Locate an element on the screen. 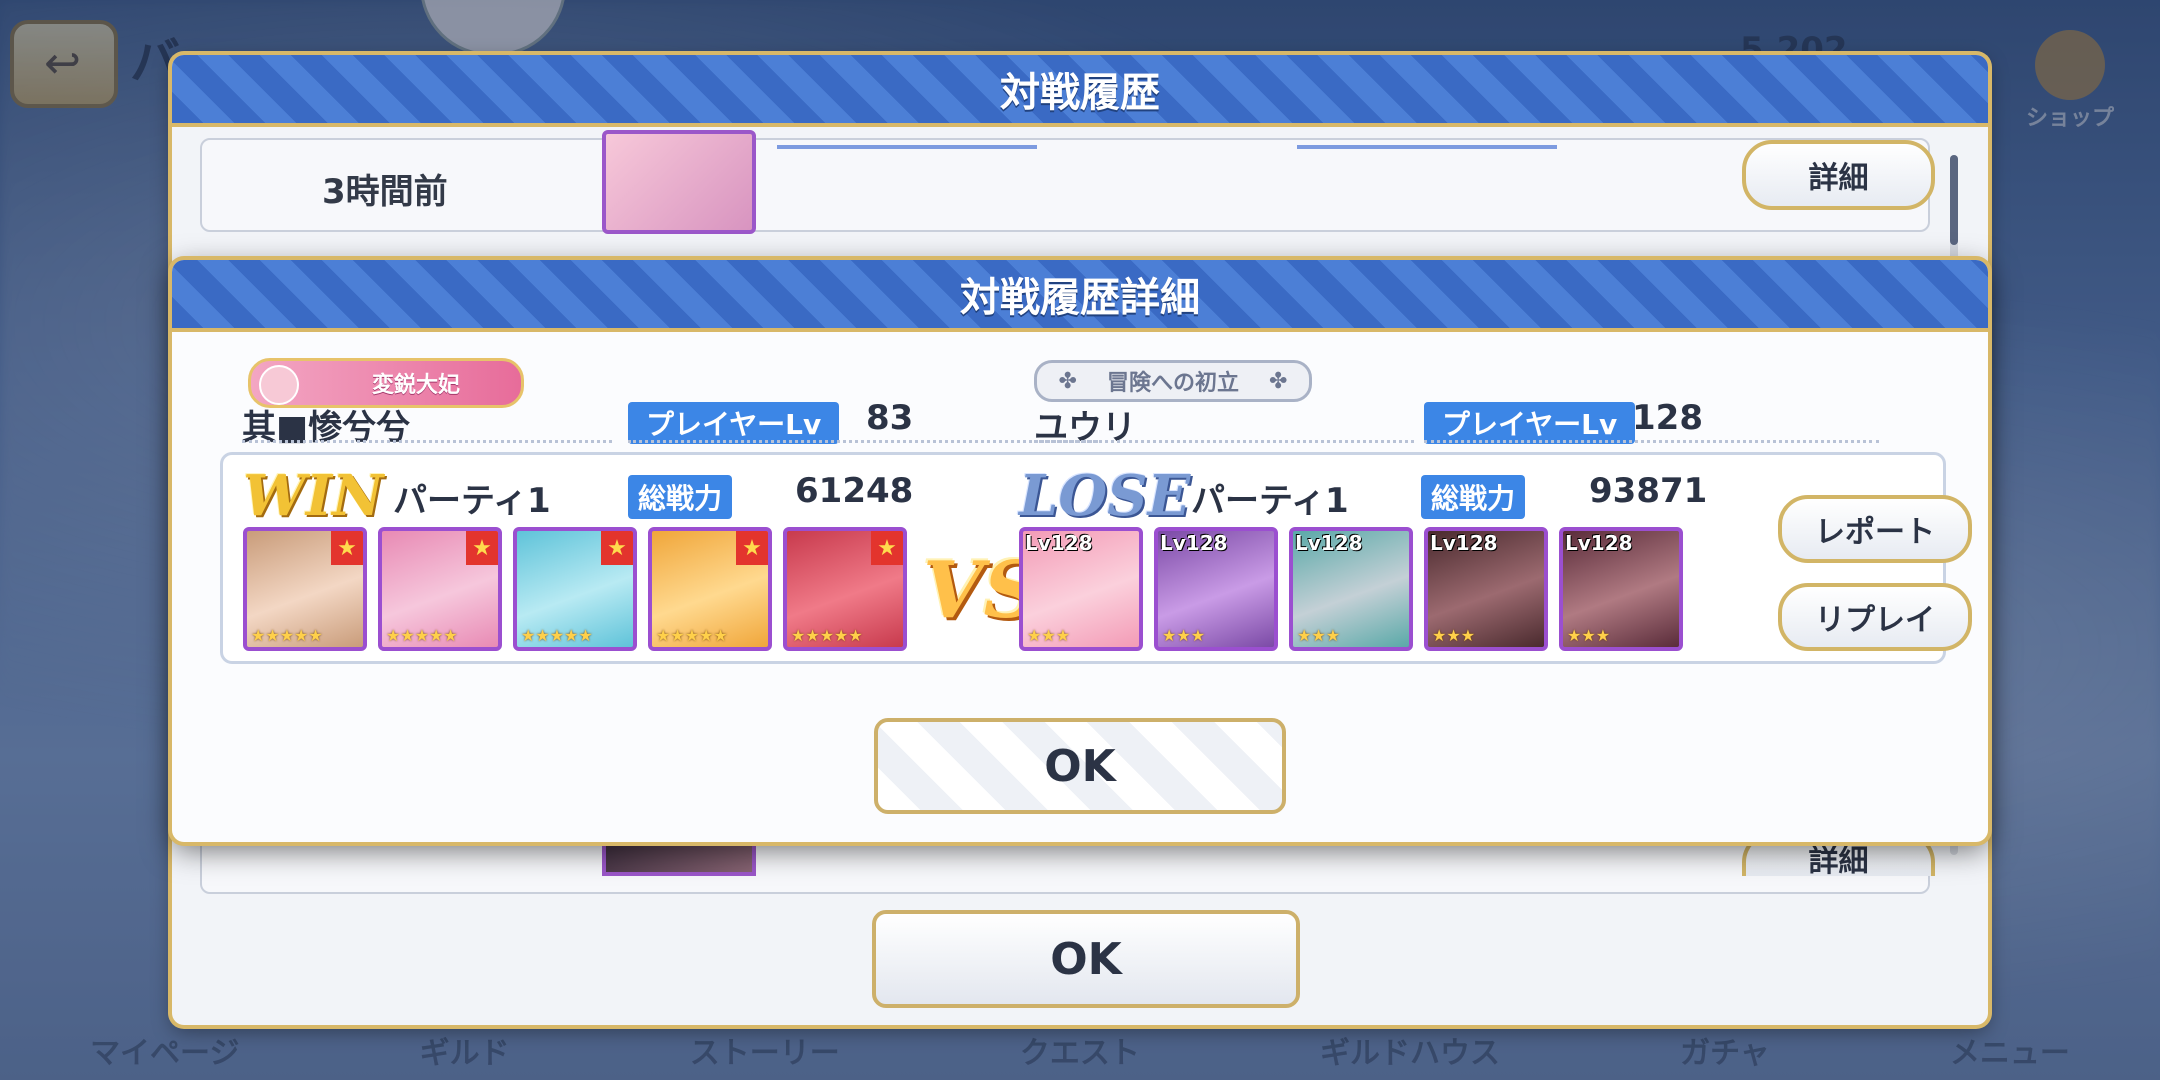  right-party-name: パーティ1 is located at coordinates (1270, 501).